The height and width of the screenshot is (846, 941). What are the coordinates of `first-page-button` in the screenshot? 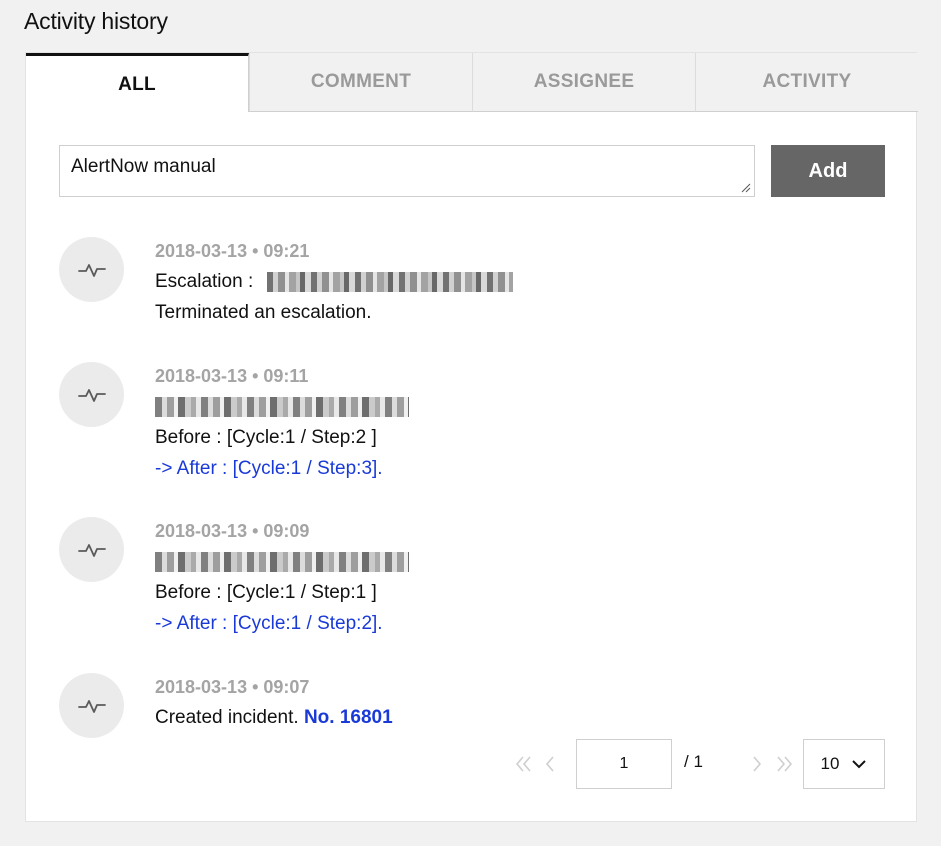 It's located at (524, 764).